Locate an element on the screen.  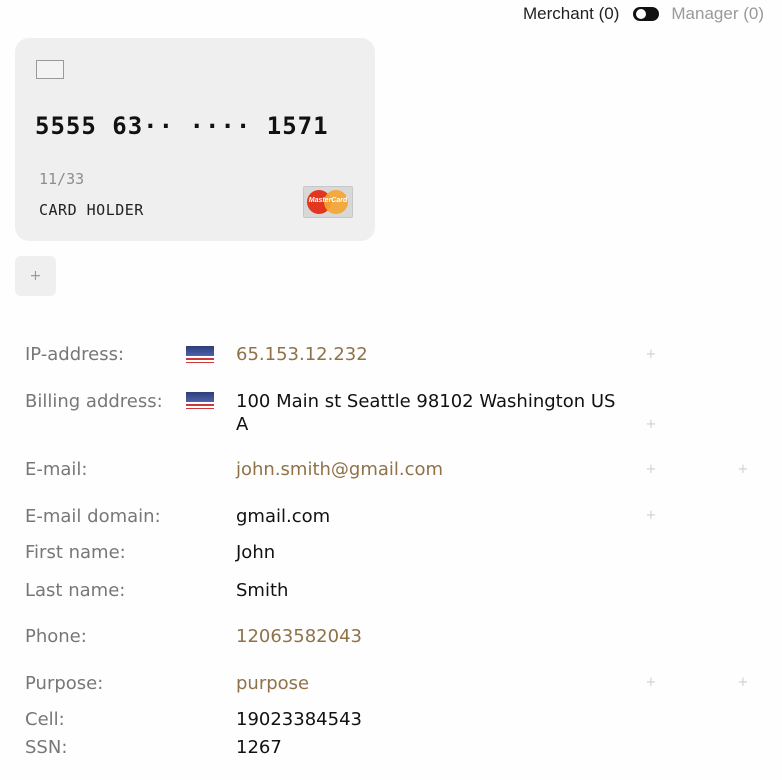
ssn-label: SSN: is located at coordinates (46, 747).